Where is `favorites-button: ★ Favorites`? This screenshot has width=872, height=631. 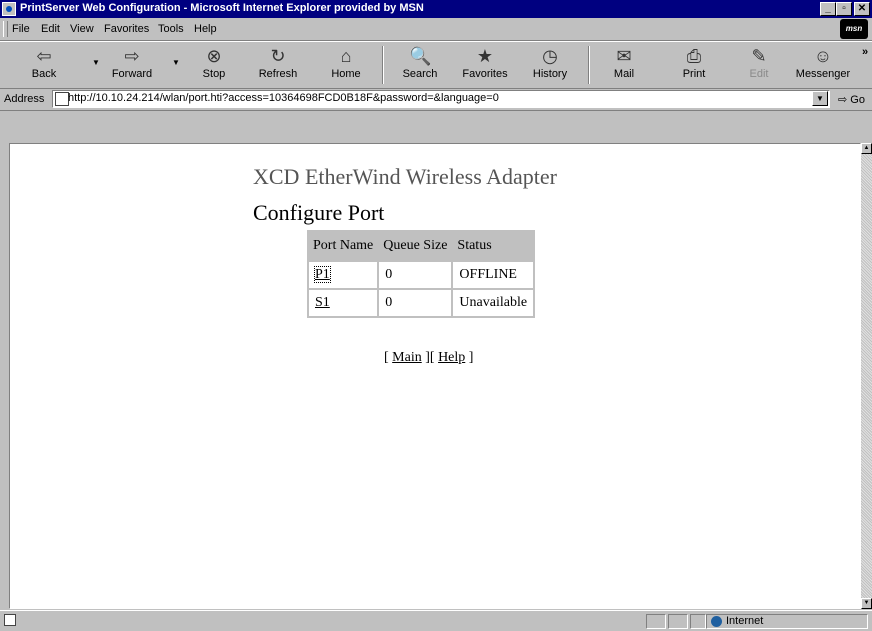 favorites-button: ★ Favorites is located at coordinates (485, 65).